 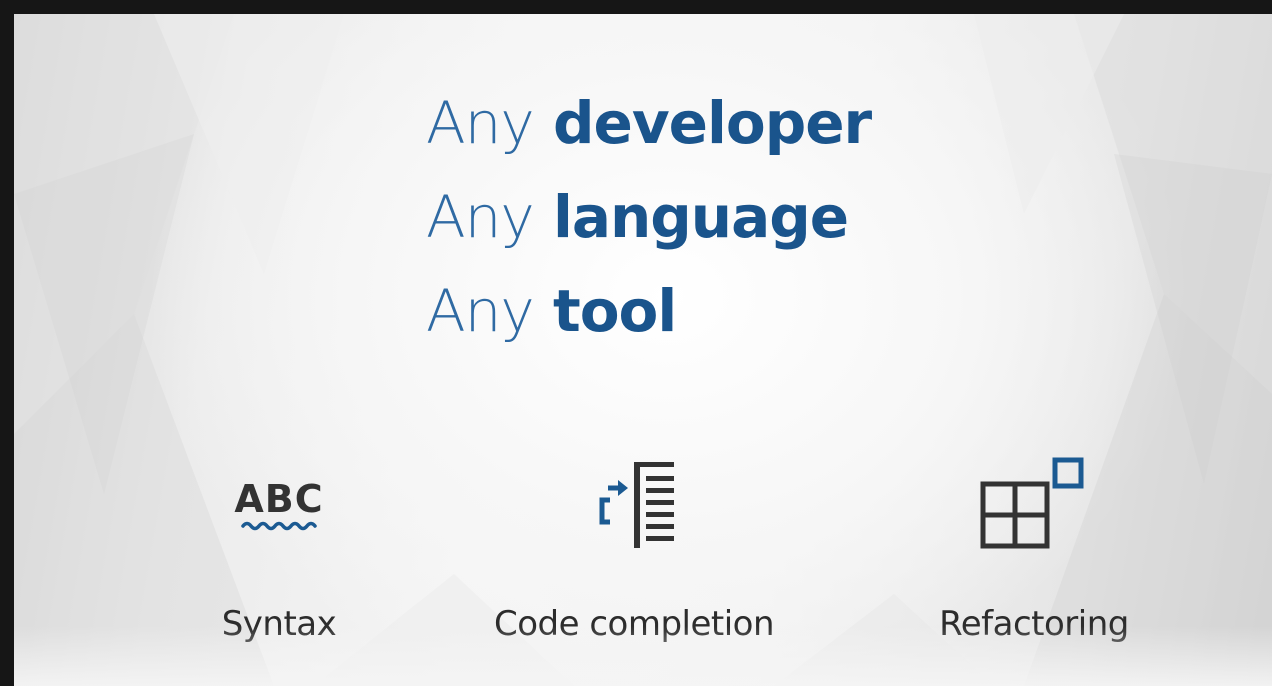 What do you see at coordinates (278, 499) in the screenshot?
I see `svg-text: ABC` at bounding box center [278, 499].